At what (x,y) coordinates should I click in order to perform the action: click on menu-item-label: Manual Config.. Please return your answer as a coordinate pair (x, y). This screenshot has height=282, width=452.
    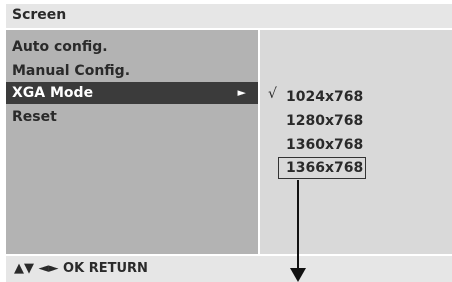
    Looking at the image, I should click on (71, 71).